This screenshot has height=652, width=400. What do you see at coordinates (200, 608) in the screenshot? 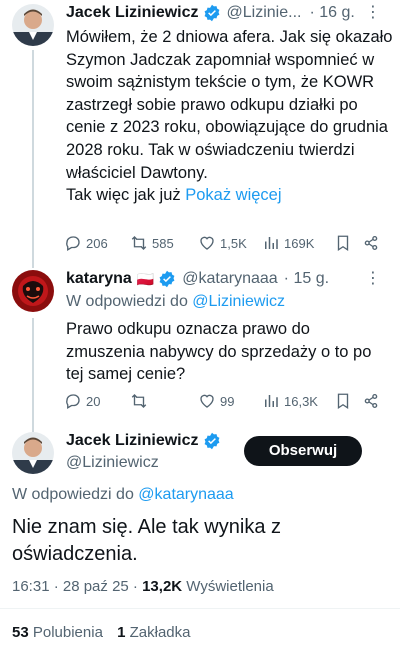
I see `divider` at bounding box center [200, 608].